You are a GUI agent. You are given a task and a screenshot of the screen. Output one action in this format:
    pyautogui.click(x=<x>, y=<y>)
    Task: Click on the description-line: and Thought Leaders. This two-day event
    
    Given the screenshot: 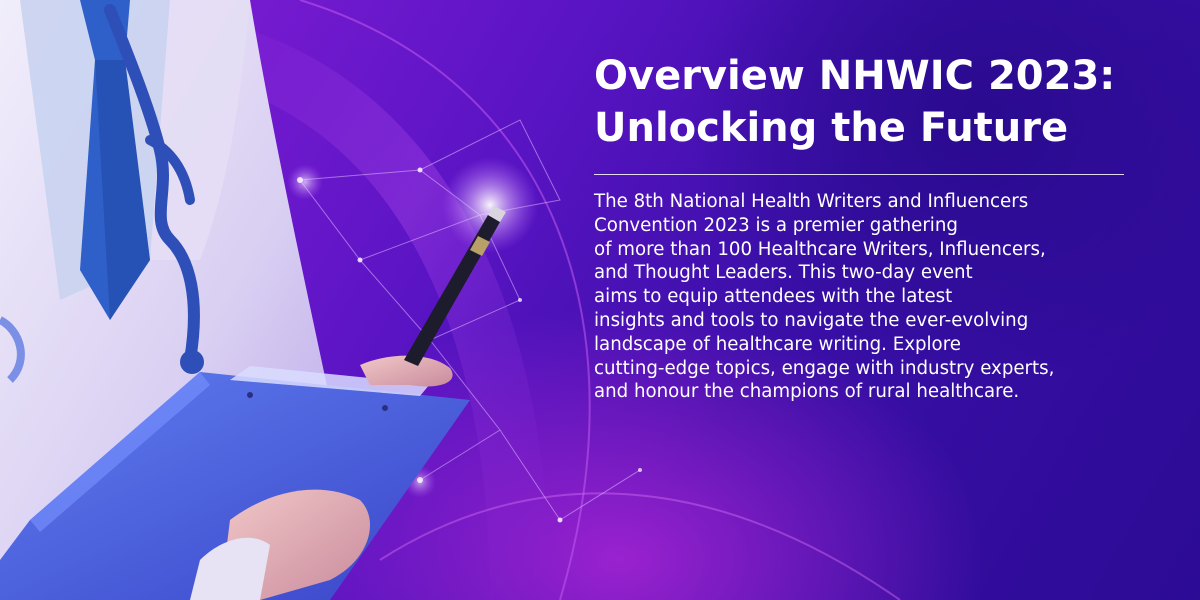 What is the action you would take?
    pyautogui.click(x=783, y=273)
    